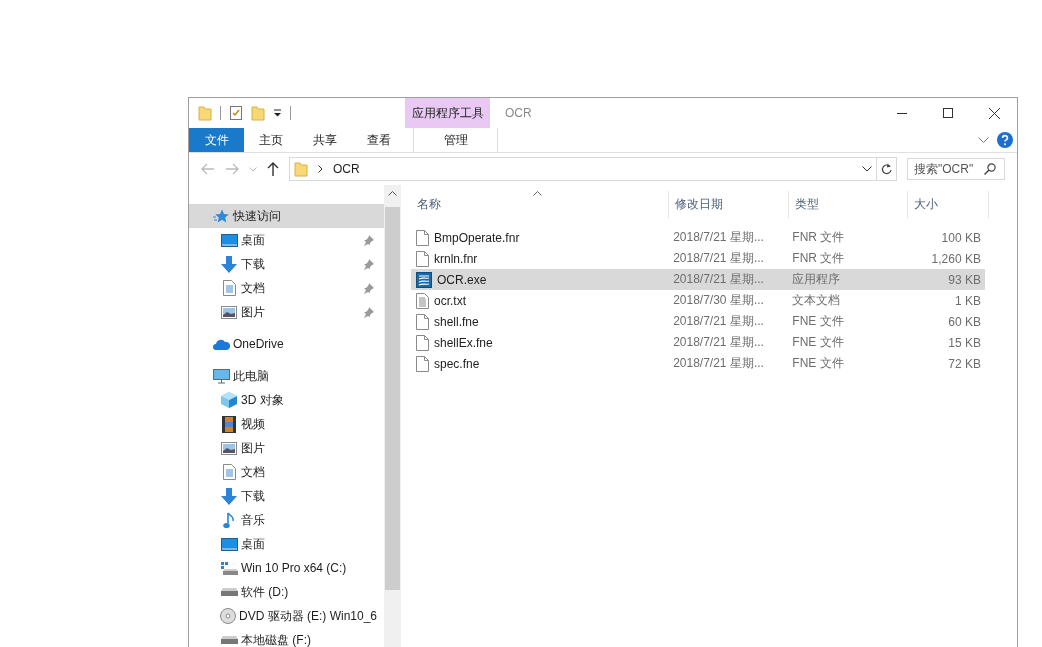 This screenshot has width=1042, height=647. Describe the element at coordinates (216, 140) in the screenshot. I see `file-tab: 文件` at that location.